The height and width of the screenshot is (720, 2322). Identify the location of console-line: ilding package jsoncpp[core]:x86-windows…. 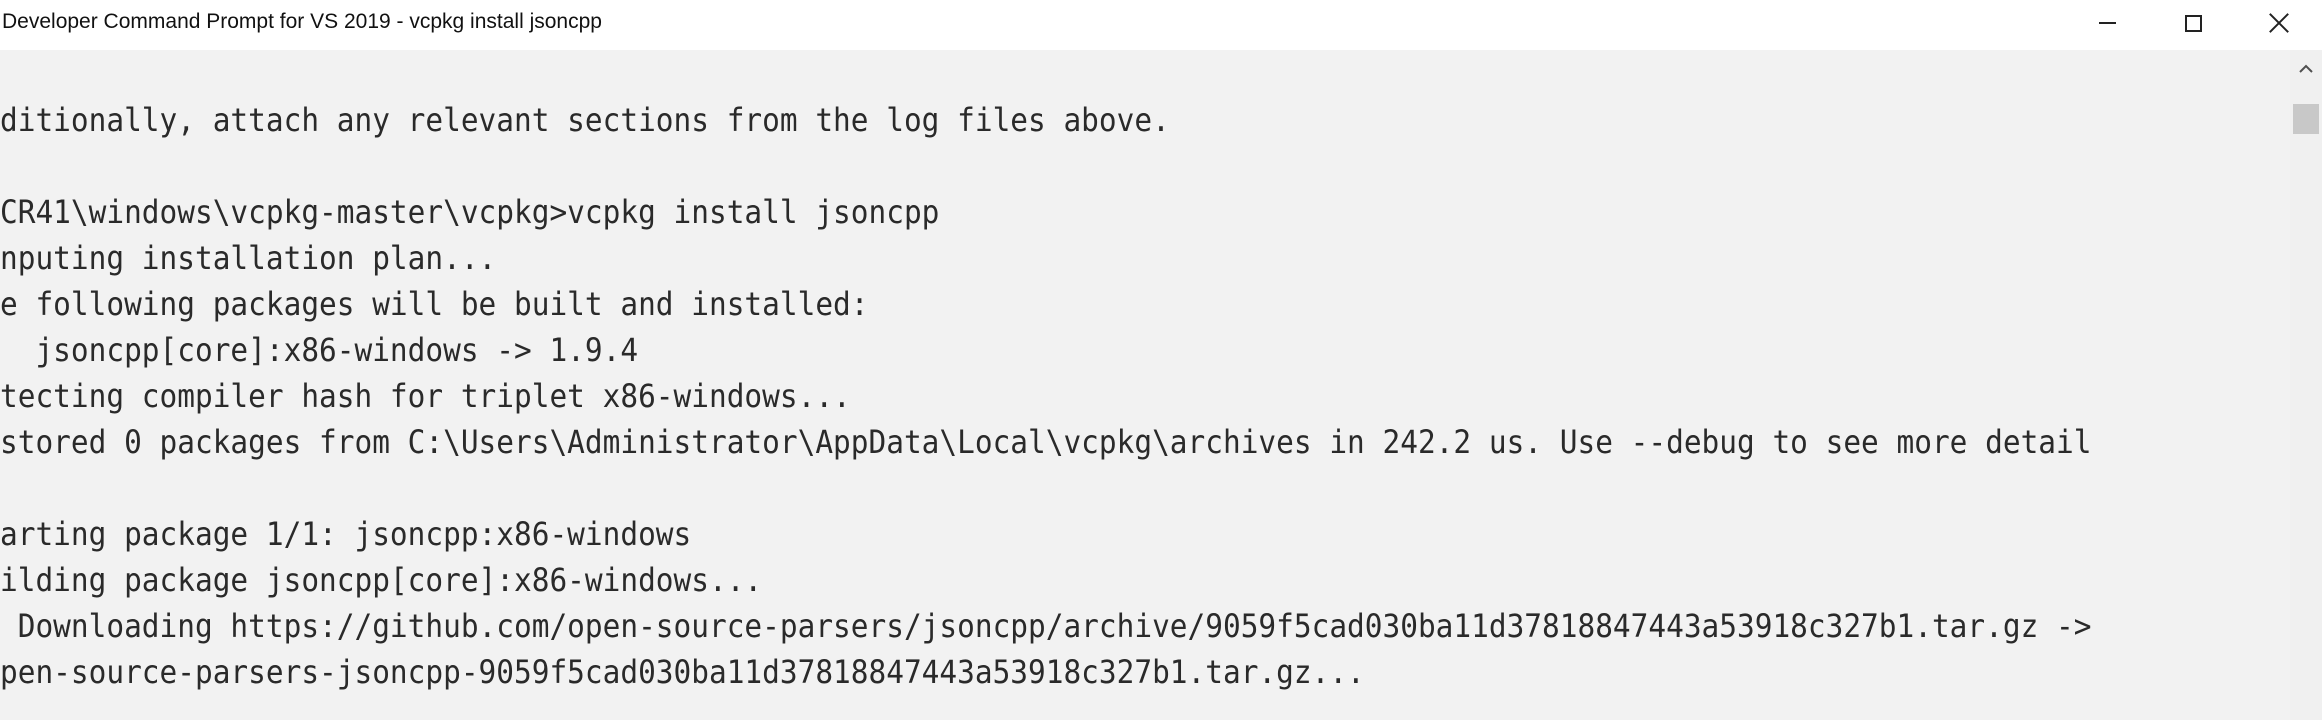
(381, 580).